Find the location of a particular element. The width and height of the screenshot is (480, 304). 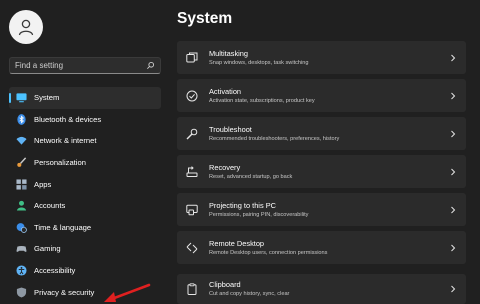

accessibility-icon is located at coordinates (21, 270).